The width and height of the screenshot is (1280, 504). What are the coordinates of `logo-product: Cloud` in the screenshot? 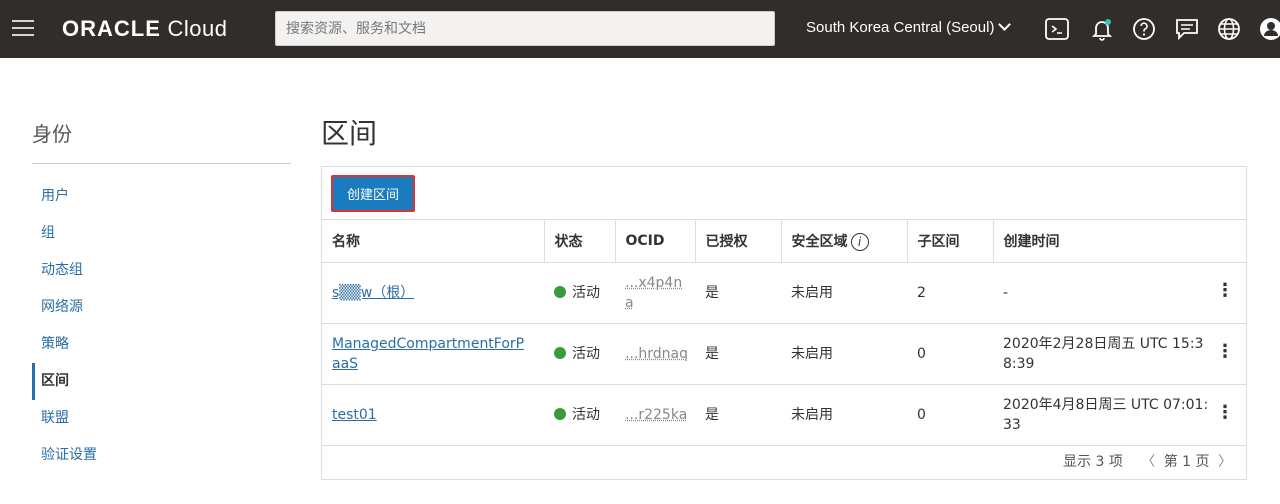 It's located at (198, 28).